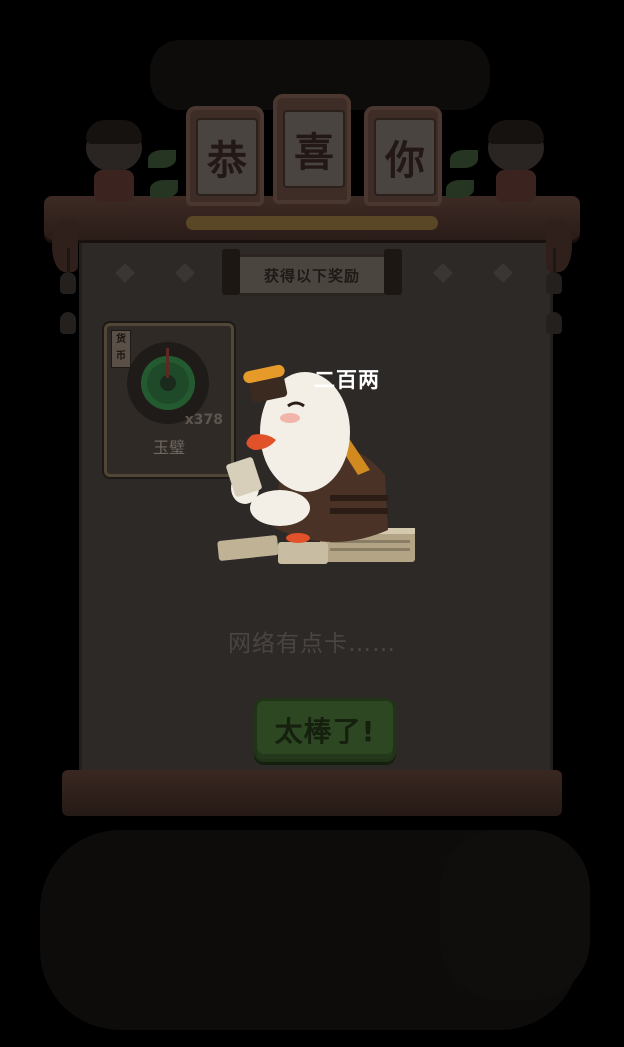  I want to click on jade-disc-icon, so click(168, 379).